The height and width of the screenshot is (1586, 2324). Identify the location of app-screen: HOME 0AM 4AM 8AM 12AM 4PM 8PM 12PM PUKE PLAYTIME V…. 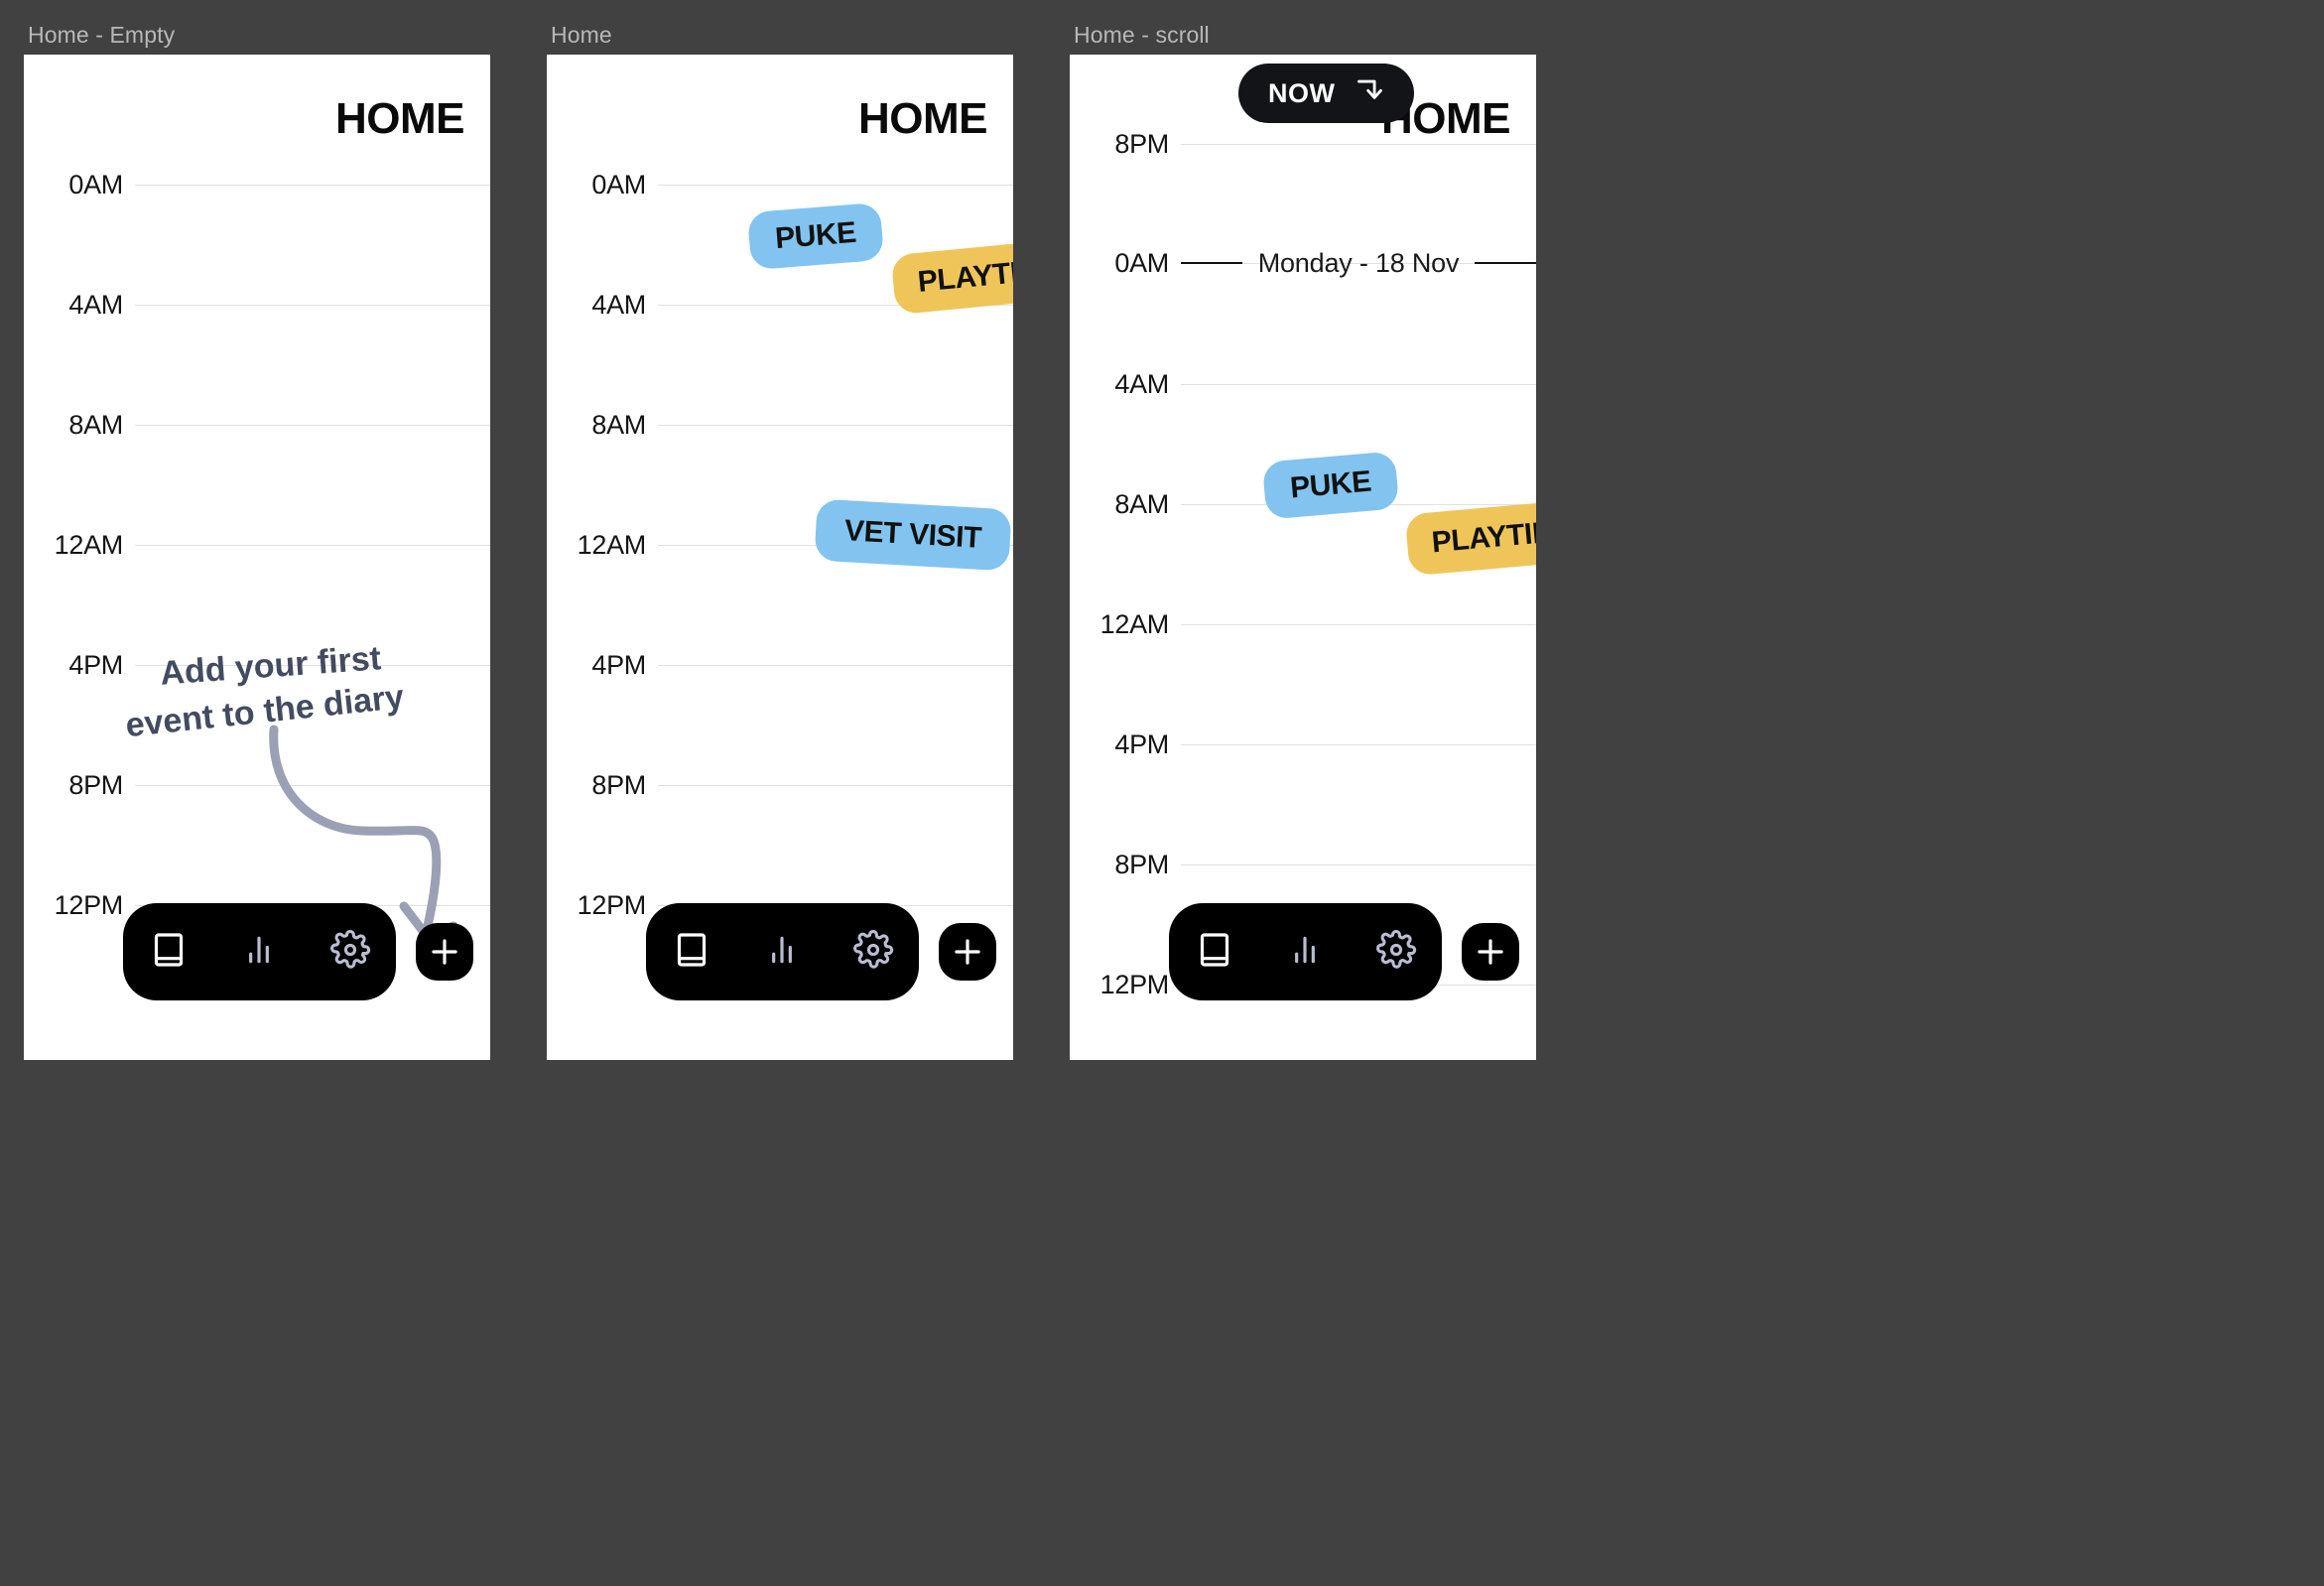
(780, 557).